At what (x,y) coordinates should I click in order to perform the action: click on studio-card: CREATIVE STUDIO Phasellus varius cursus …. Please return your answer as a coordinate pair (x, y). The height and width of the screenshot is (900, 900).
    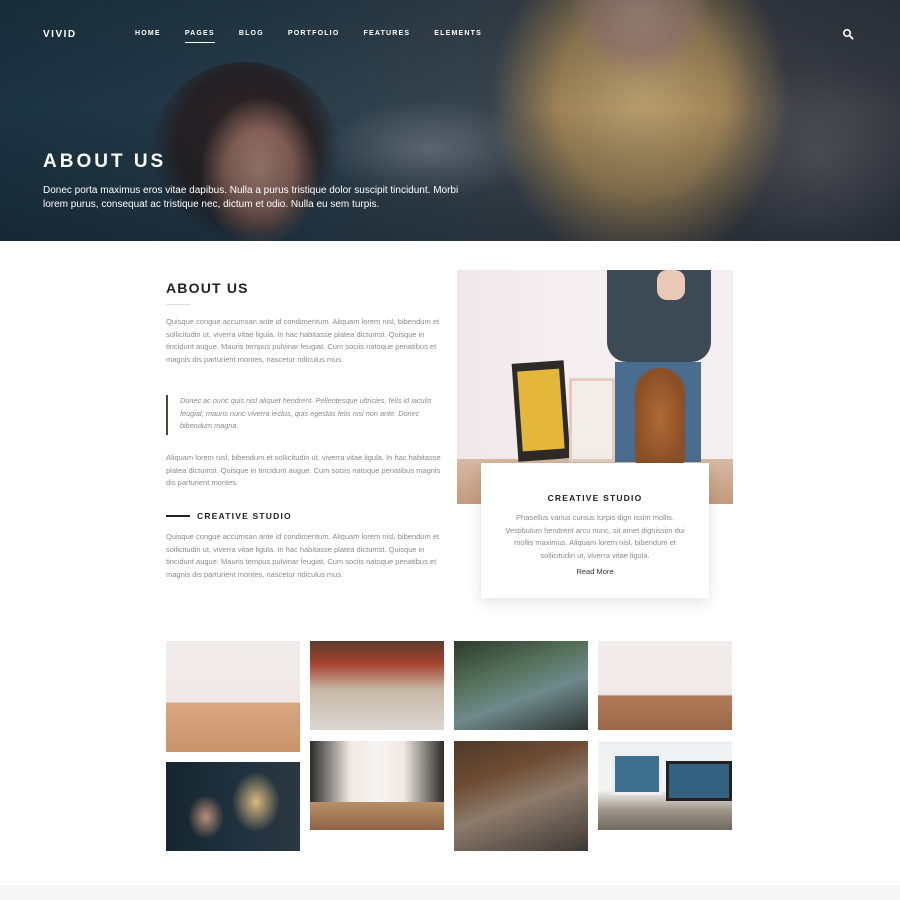
    Looking at the image, I should click on (595, 530).